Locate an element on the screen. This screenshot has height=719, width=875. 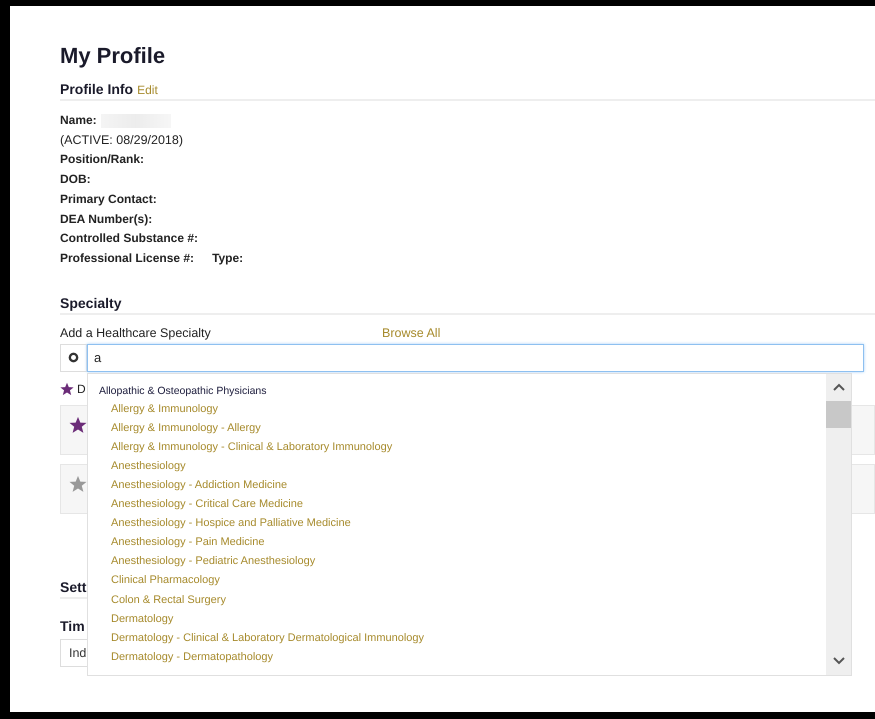
dropdown-option: Anesthesiology - Critical Care Medicine is located at coordinates (462, 504).